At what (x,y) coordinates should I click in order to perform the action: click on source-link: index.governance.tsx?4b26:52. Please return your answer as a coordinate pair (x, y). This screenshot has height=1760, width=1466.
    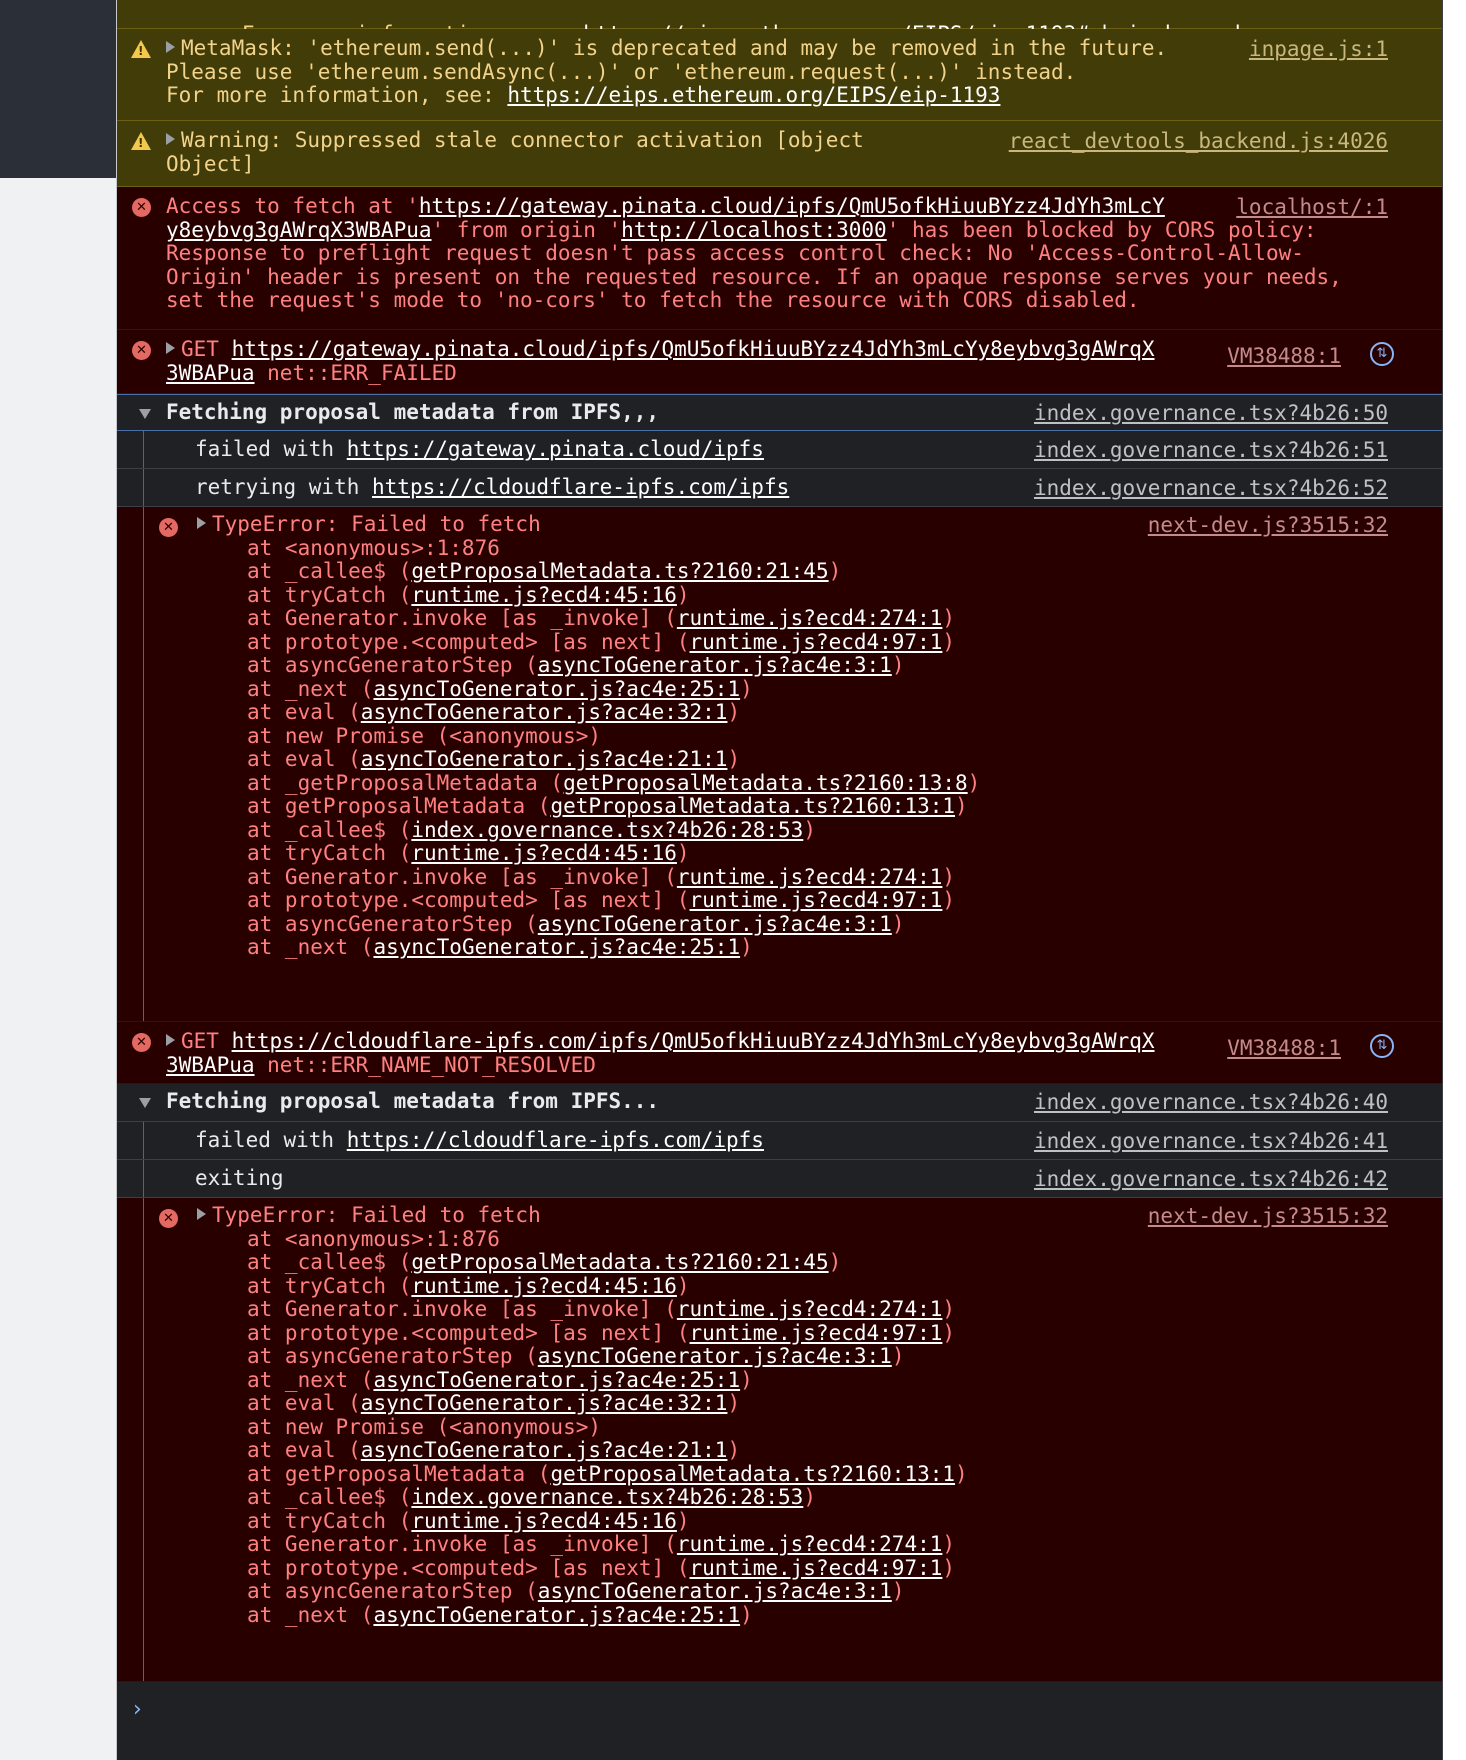
    Looking at the image, I should click on (1211, 488).